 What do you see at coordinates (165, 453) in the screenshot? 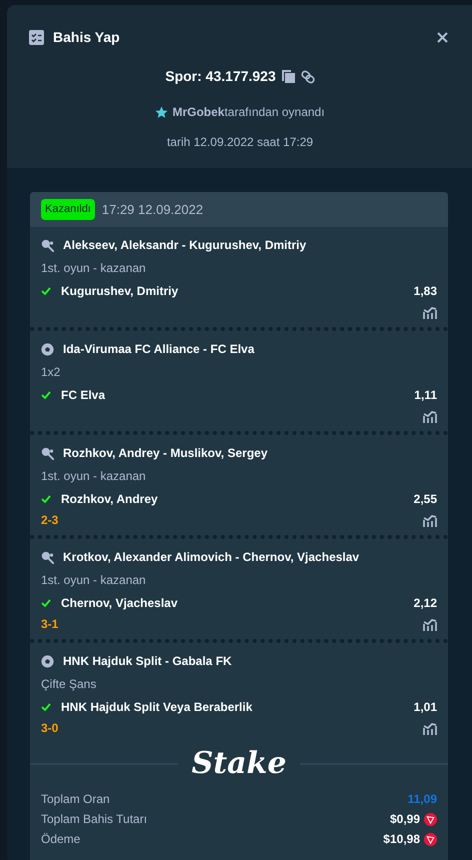
I see `event-name: Rozhkov, Andrey - Muslikov, Sergey` at bounding box center [165, 453].